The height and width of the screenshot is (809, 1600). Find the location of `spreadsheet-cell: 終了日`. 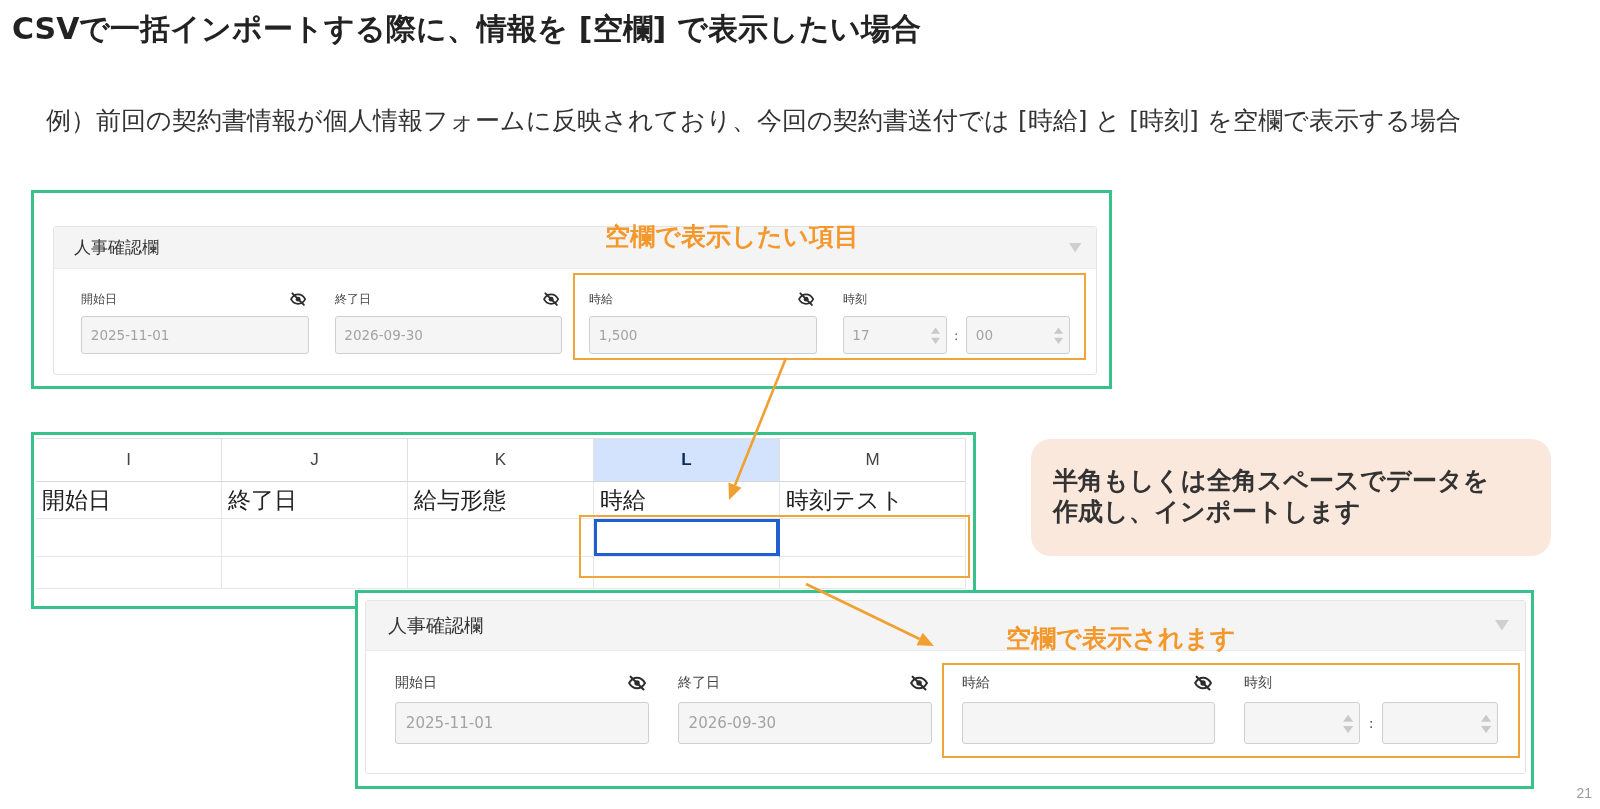

spreadsheet-cell: 終了日 is located at coordinates (315, 500).